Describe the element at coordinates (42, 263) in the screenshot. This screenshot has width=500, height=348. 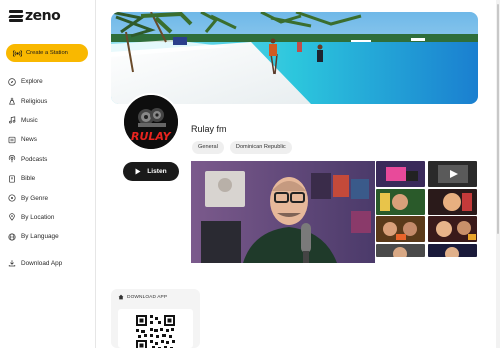
I see `download-app-label: Download App` at that location.